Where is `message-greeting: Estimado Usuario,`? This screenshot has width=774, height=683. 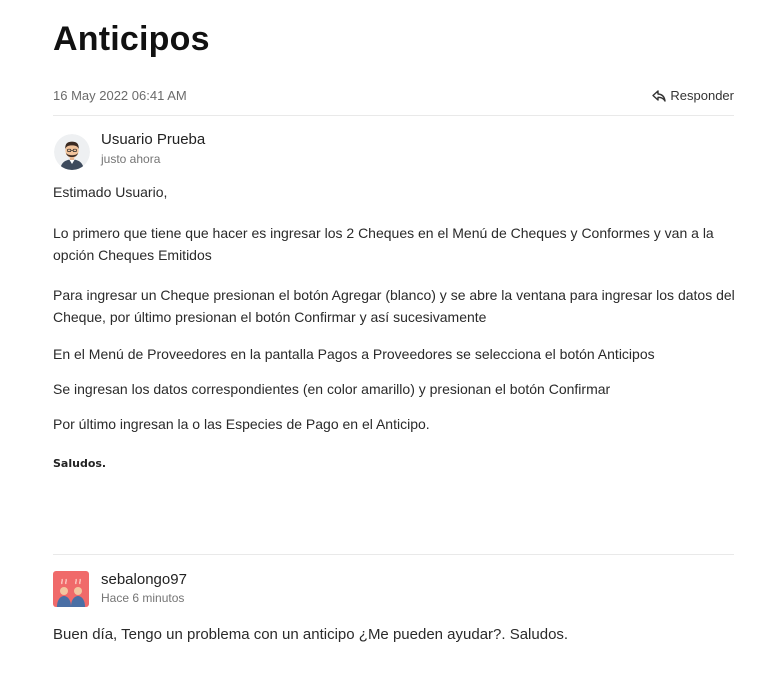 message-greeting: Estimado Usuario, is located at coordinates (110, 192).